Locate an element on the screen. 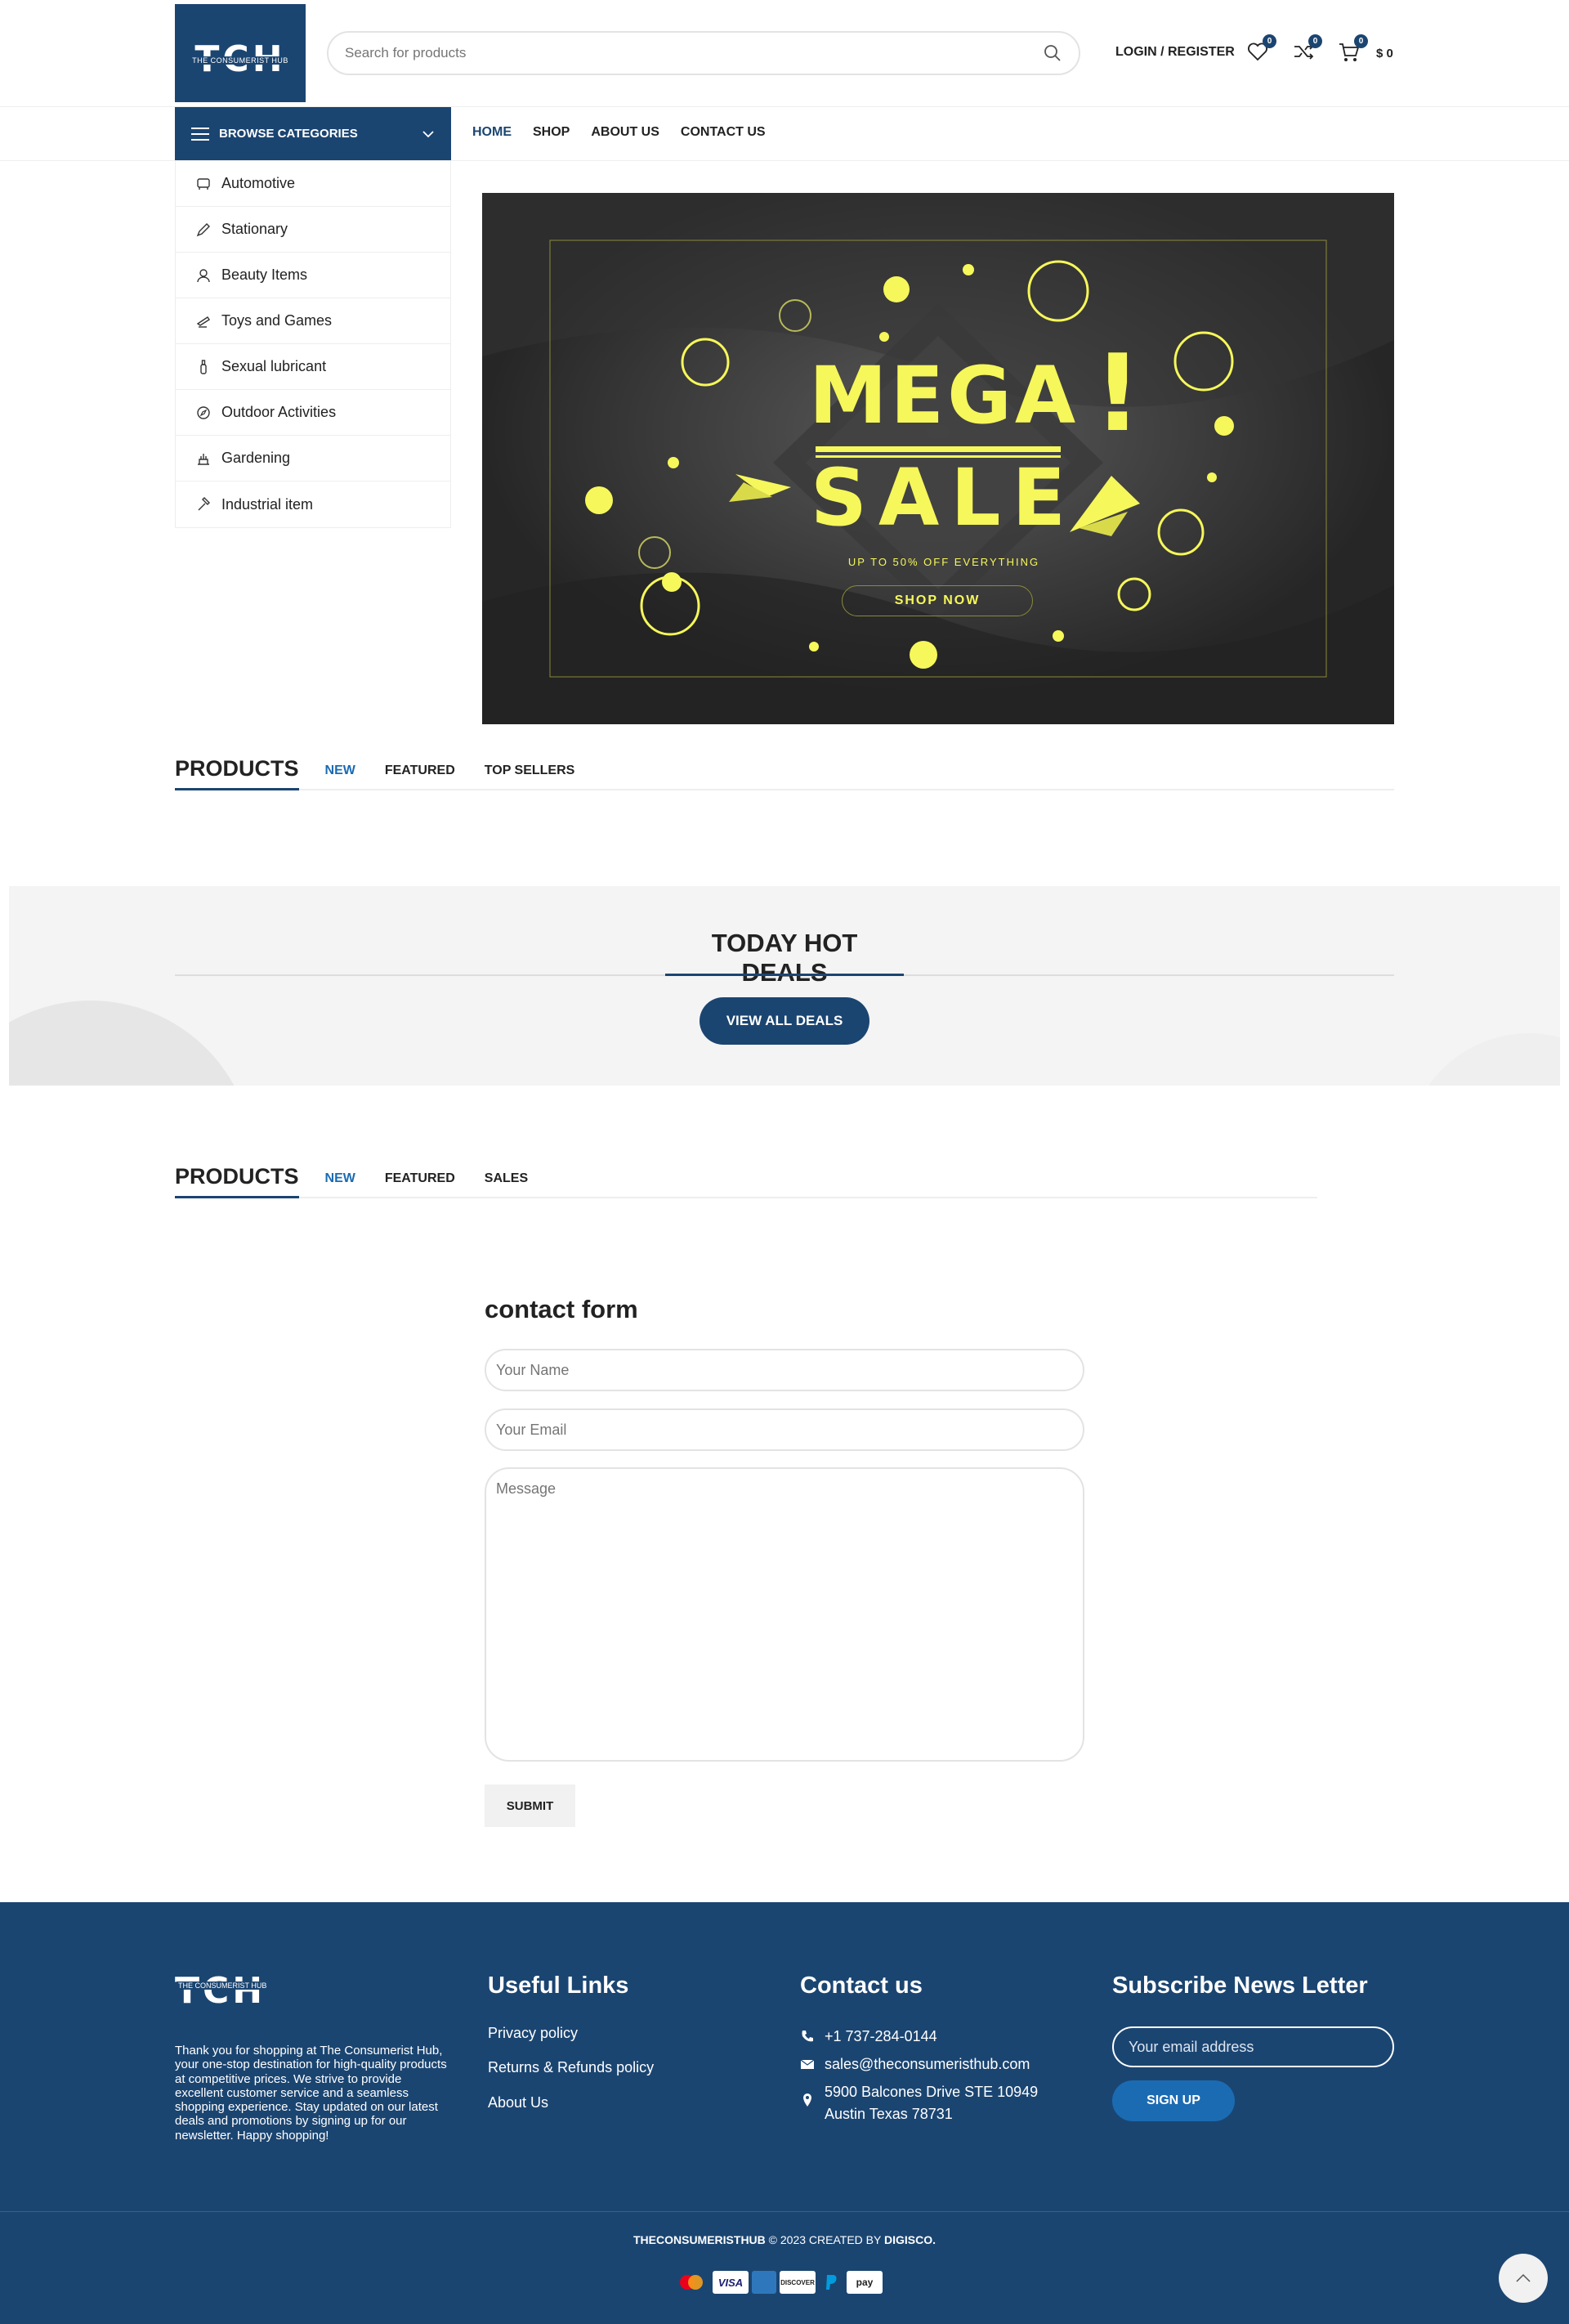 The height and width of the screenshot is (2324, 1569). returns-refunds-link: Returns & Refunds policy is located at coordinates (571, 2067).